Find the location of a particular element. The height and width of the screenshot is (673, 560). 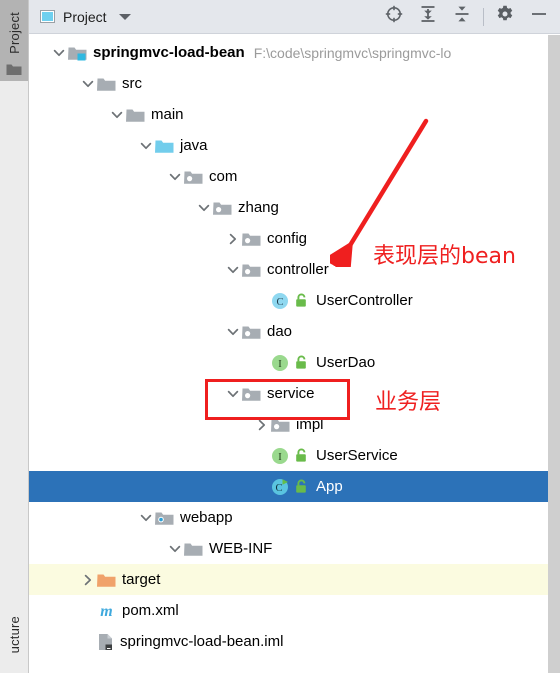

tree-row-label: target is located at coordinates (141, 579).